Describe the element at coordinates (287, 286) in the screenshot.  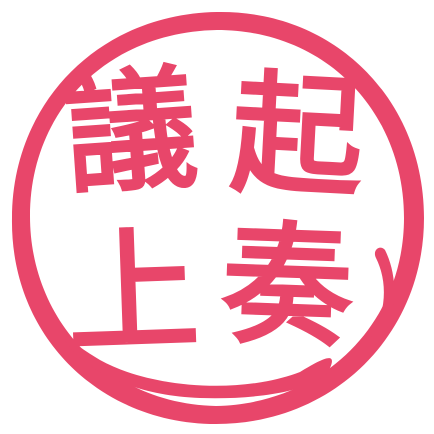
I see `seal-character-bottom-right: 奏` at that location.